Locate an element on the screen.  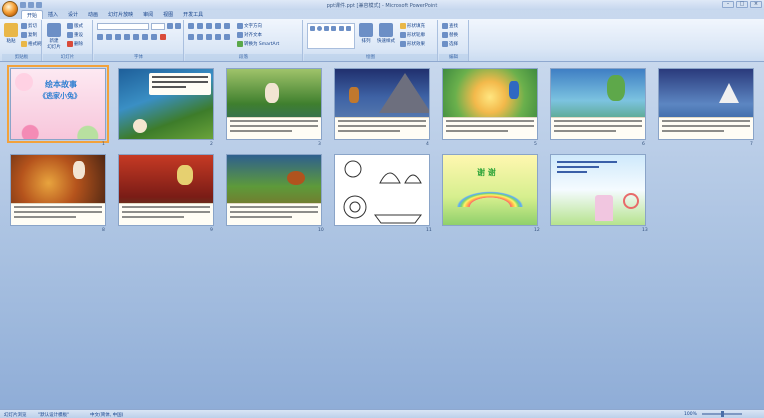
font-color-icon is located at coordinates (163, 37).